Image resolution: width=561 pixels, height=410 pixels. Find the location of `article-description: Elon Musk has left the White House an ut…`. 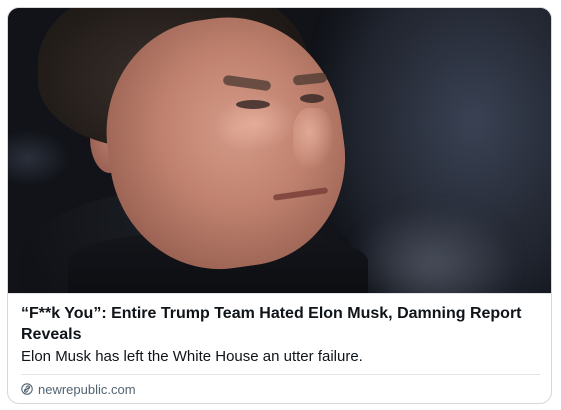

article-description: Elon Musk has left the White House an ut… is located at coordinates (192, 356).